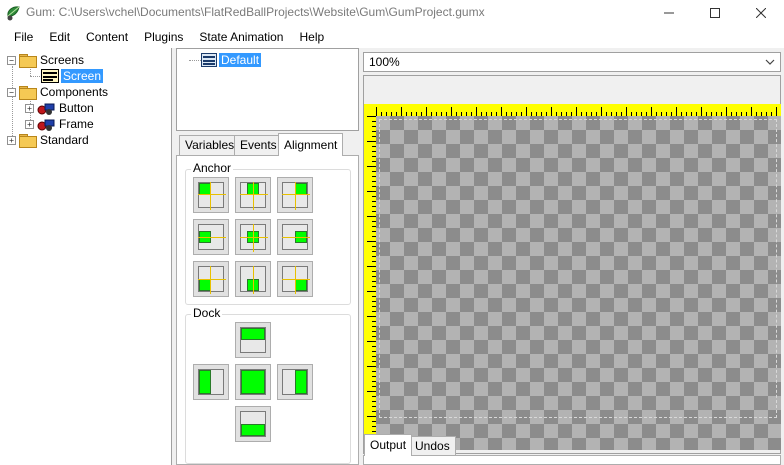 The width and height of the screenshot is (784, 465). What do you see at coordinates (572, 460) in the screenshot?
I see `output-panel` at bounding box center [572, 460].